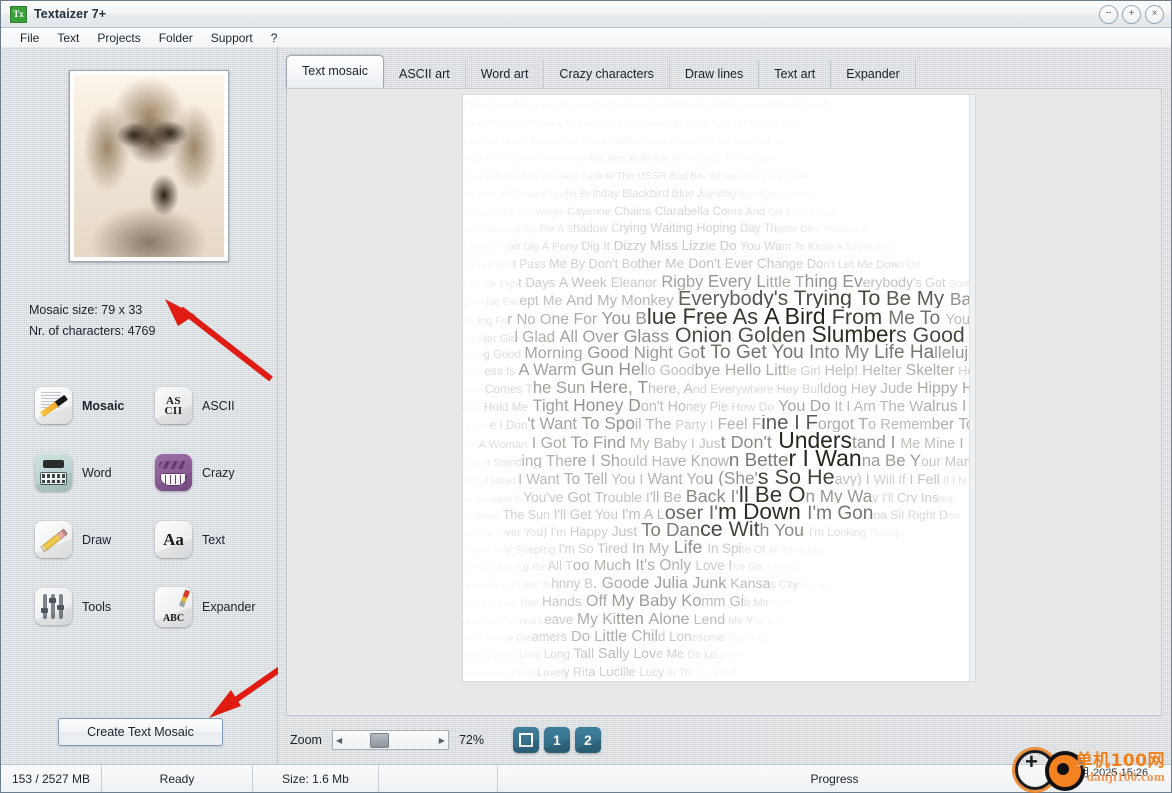  I want to click on mode-button-word: Word, so click(95, 472).